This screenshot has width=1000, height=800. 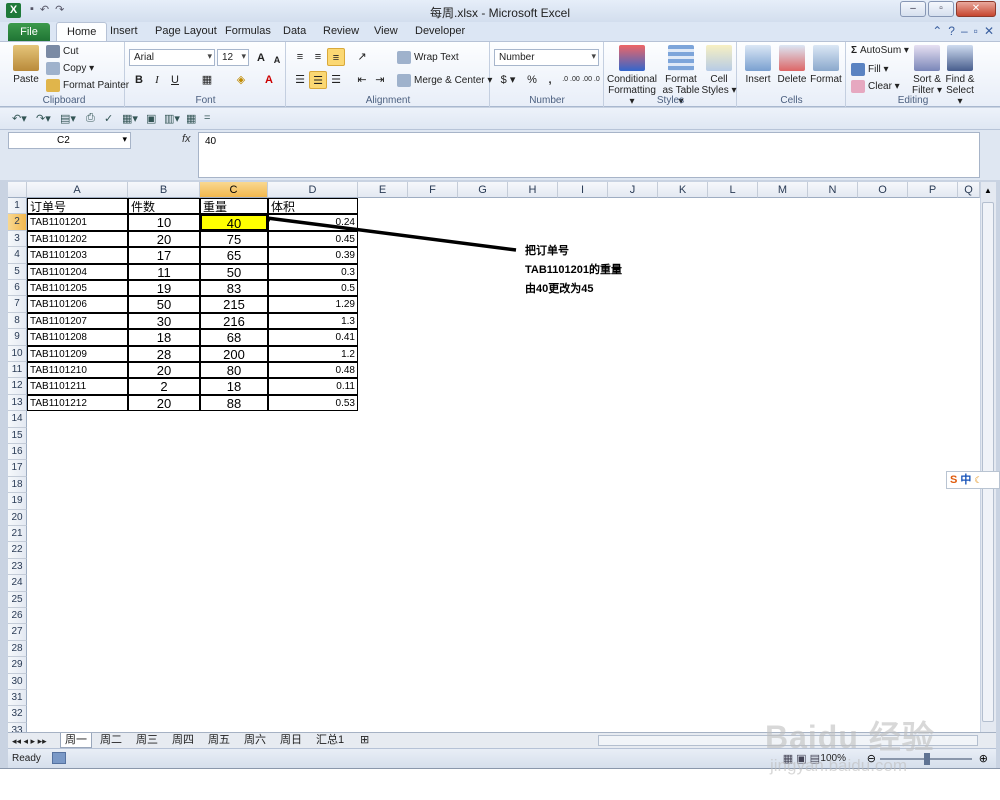 I want to click on row-header: 27, so click(x=17, y=632).